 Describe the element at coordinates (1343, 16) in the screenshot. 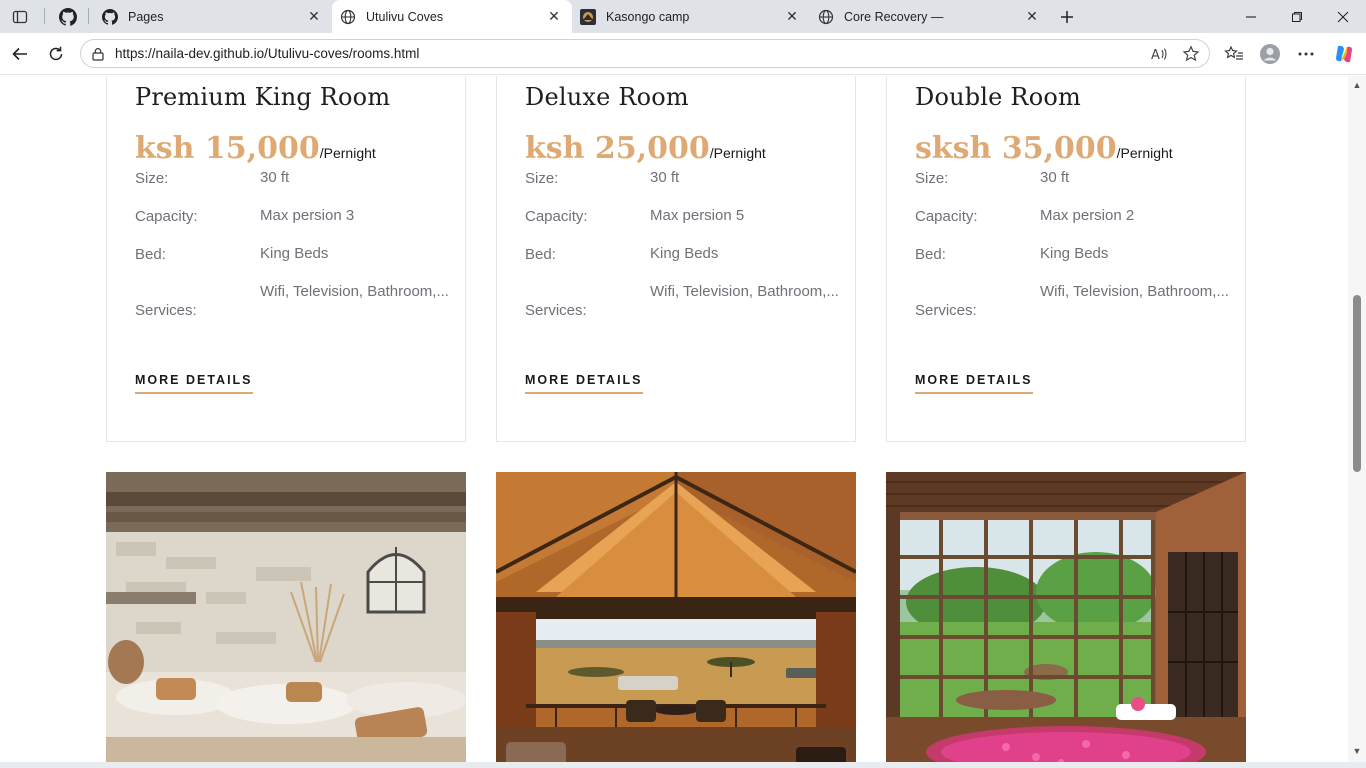

I see `close-window-icon` at that location.